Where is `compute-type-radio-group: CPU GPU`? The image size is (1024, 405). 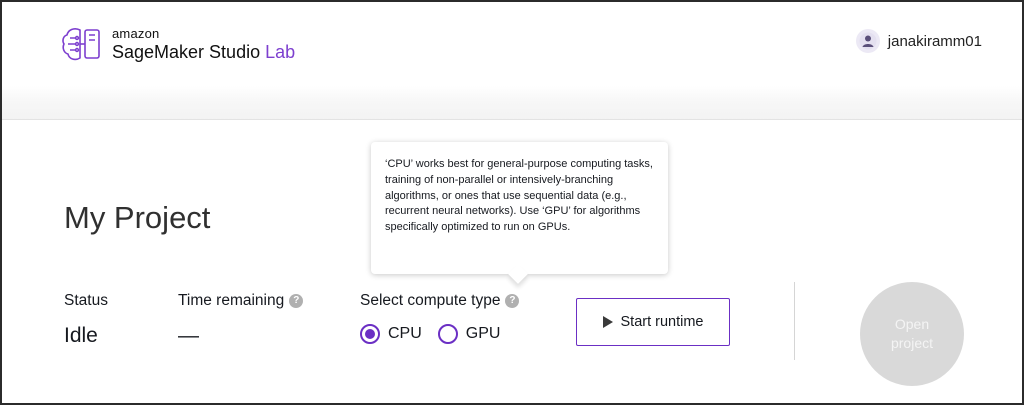 compute-type-radio-group: CPU GPU is located at coordinates (438, 334).